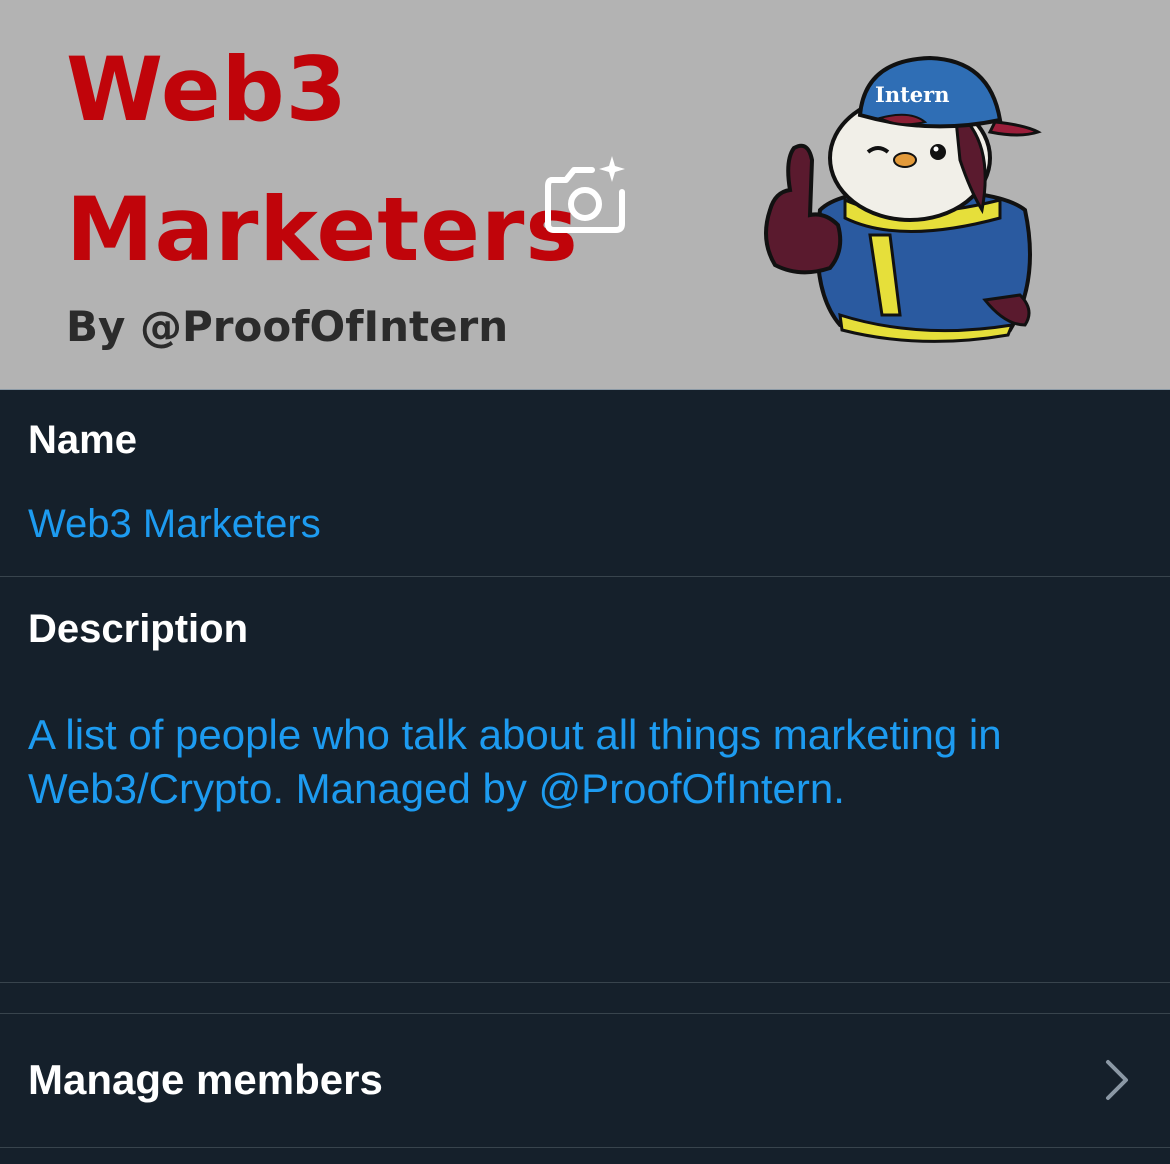  Describe the element at coordinates (903, 199) in the screenshot. I see `penguin-mascot-illustration: Intern` at that location.